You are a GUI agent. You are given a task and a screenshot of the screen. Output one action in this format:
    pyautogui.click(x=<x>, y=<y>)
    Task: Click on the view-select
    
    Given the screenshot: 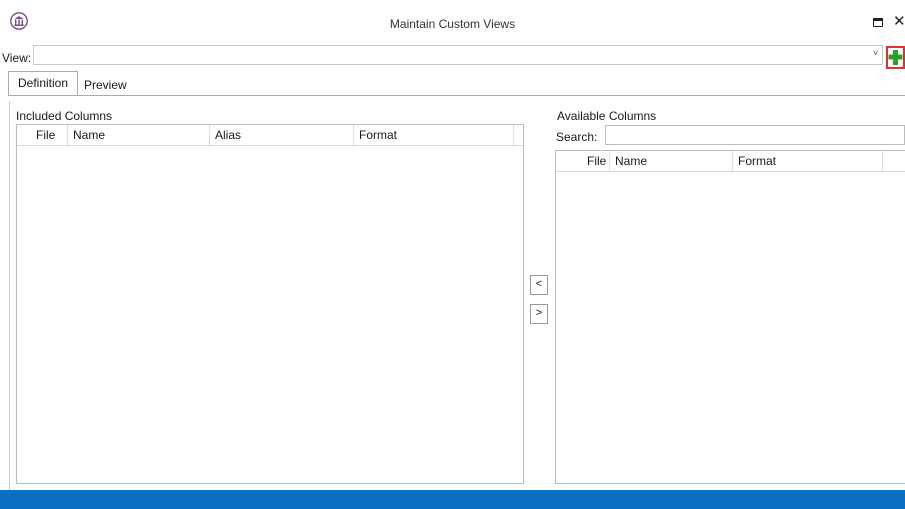 What is the action you would take?
    pyautogui.click(x=458, y=55)
    